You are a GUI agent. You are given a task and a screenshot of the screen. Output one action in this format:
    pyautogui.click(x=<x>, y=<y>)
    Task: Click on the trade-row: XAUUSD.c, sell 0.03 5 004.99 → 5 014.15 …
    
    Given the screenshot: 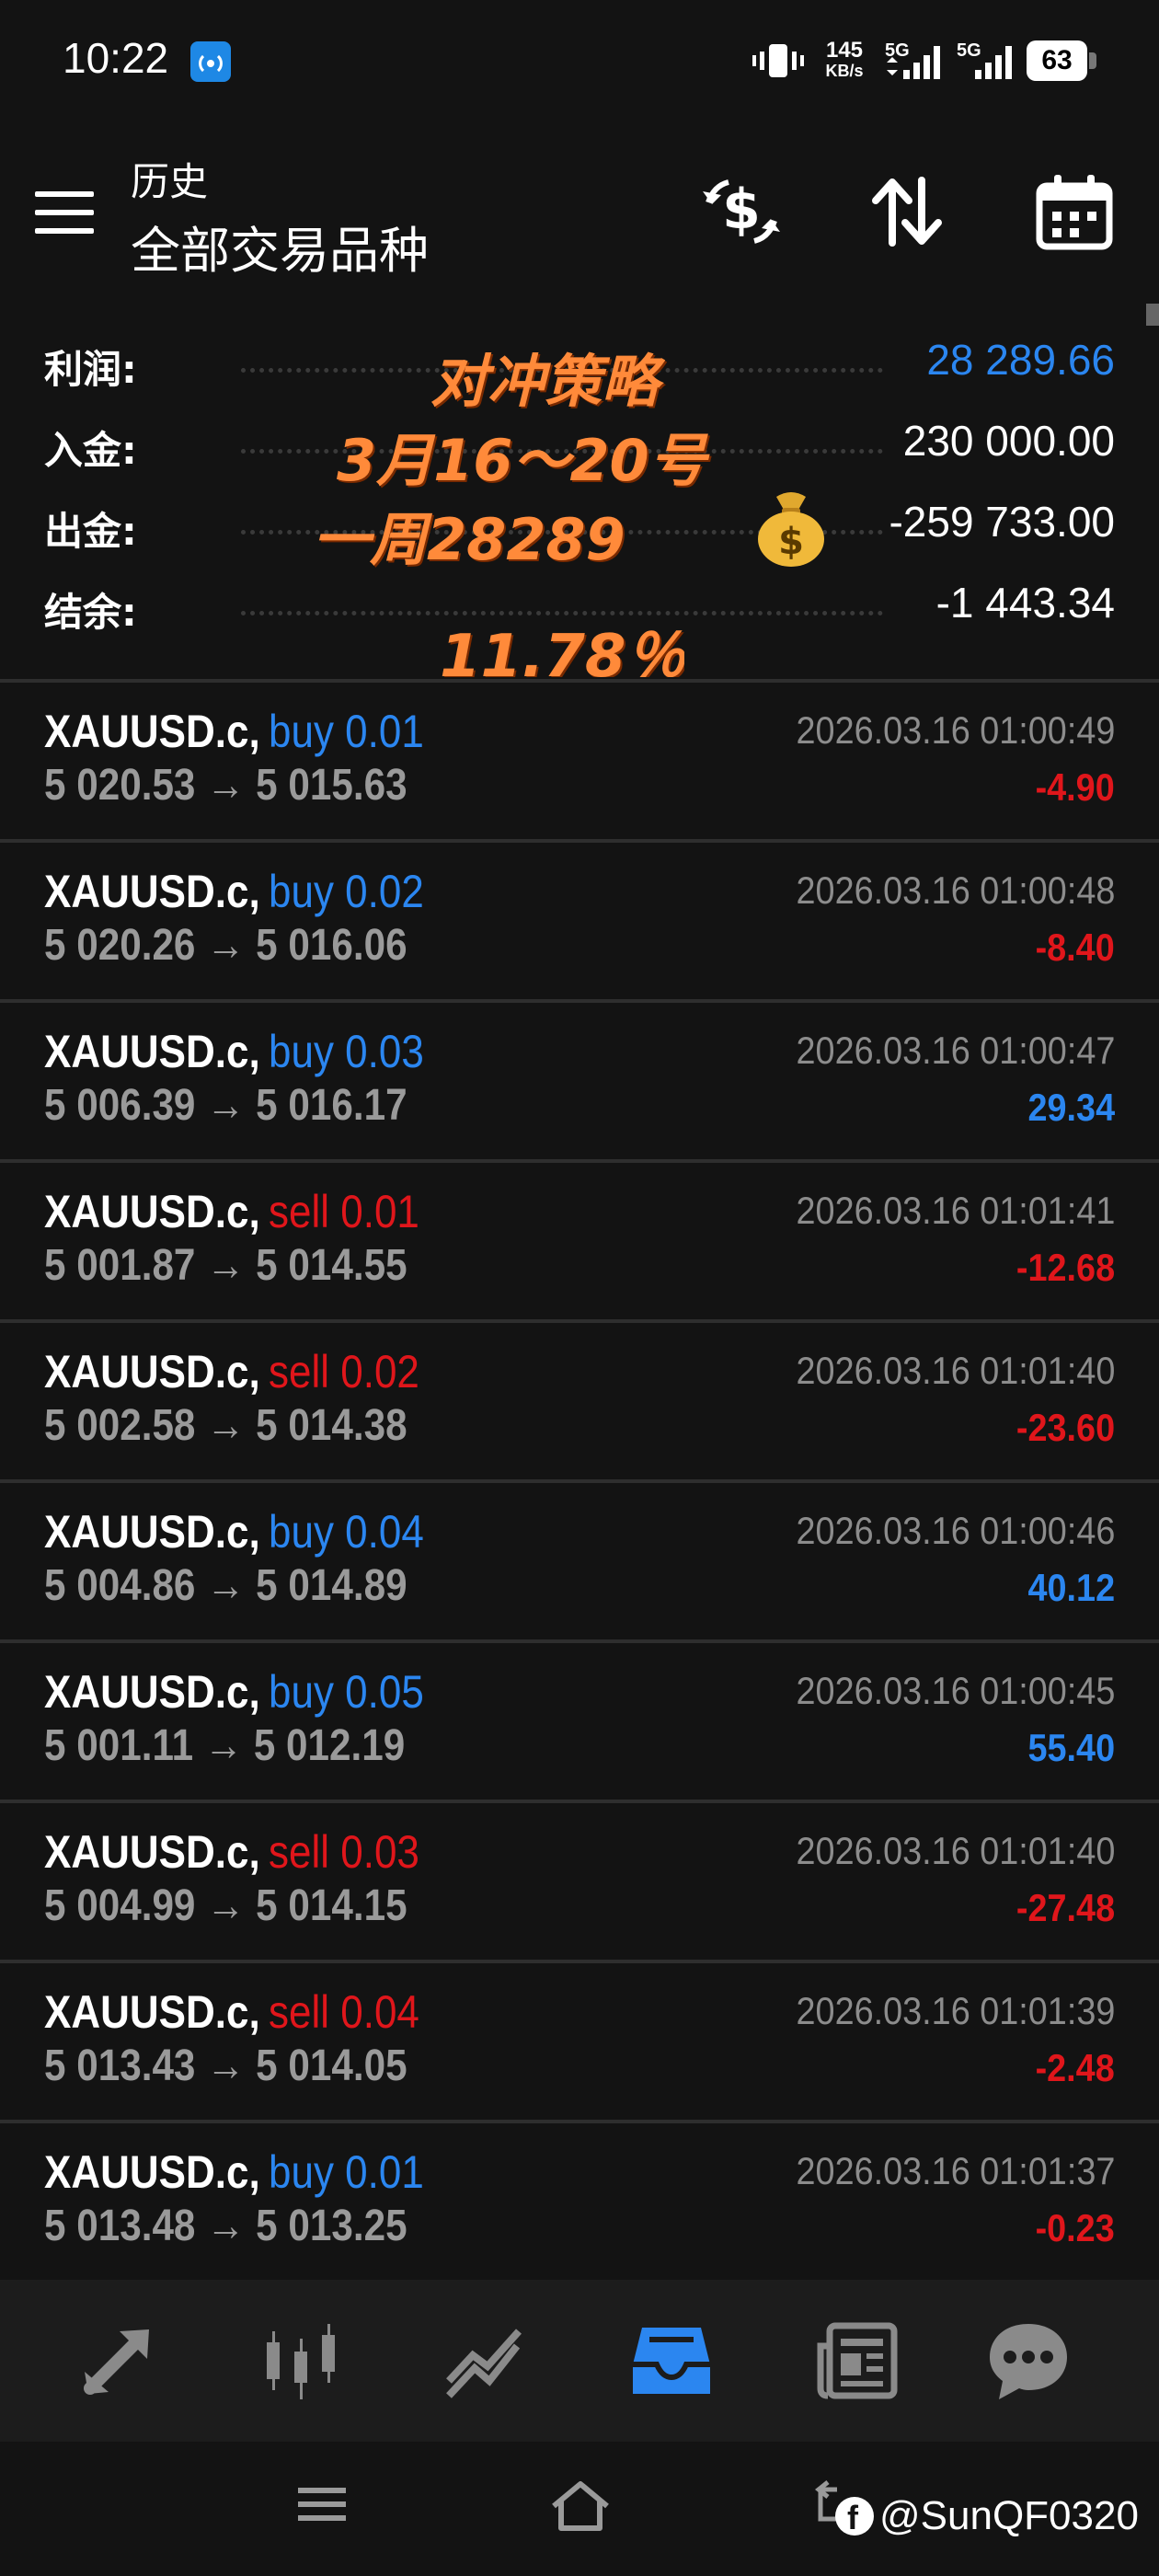 What is the action you would take?
    pyautogui.click(x=579, y=1880)
    